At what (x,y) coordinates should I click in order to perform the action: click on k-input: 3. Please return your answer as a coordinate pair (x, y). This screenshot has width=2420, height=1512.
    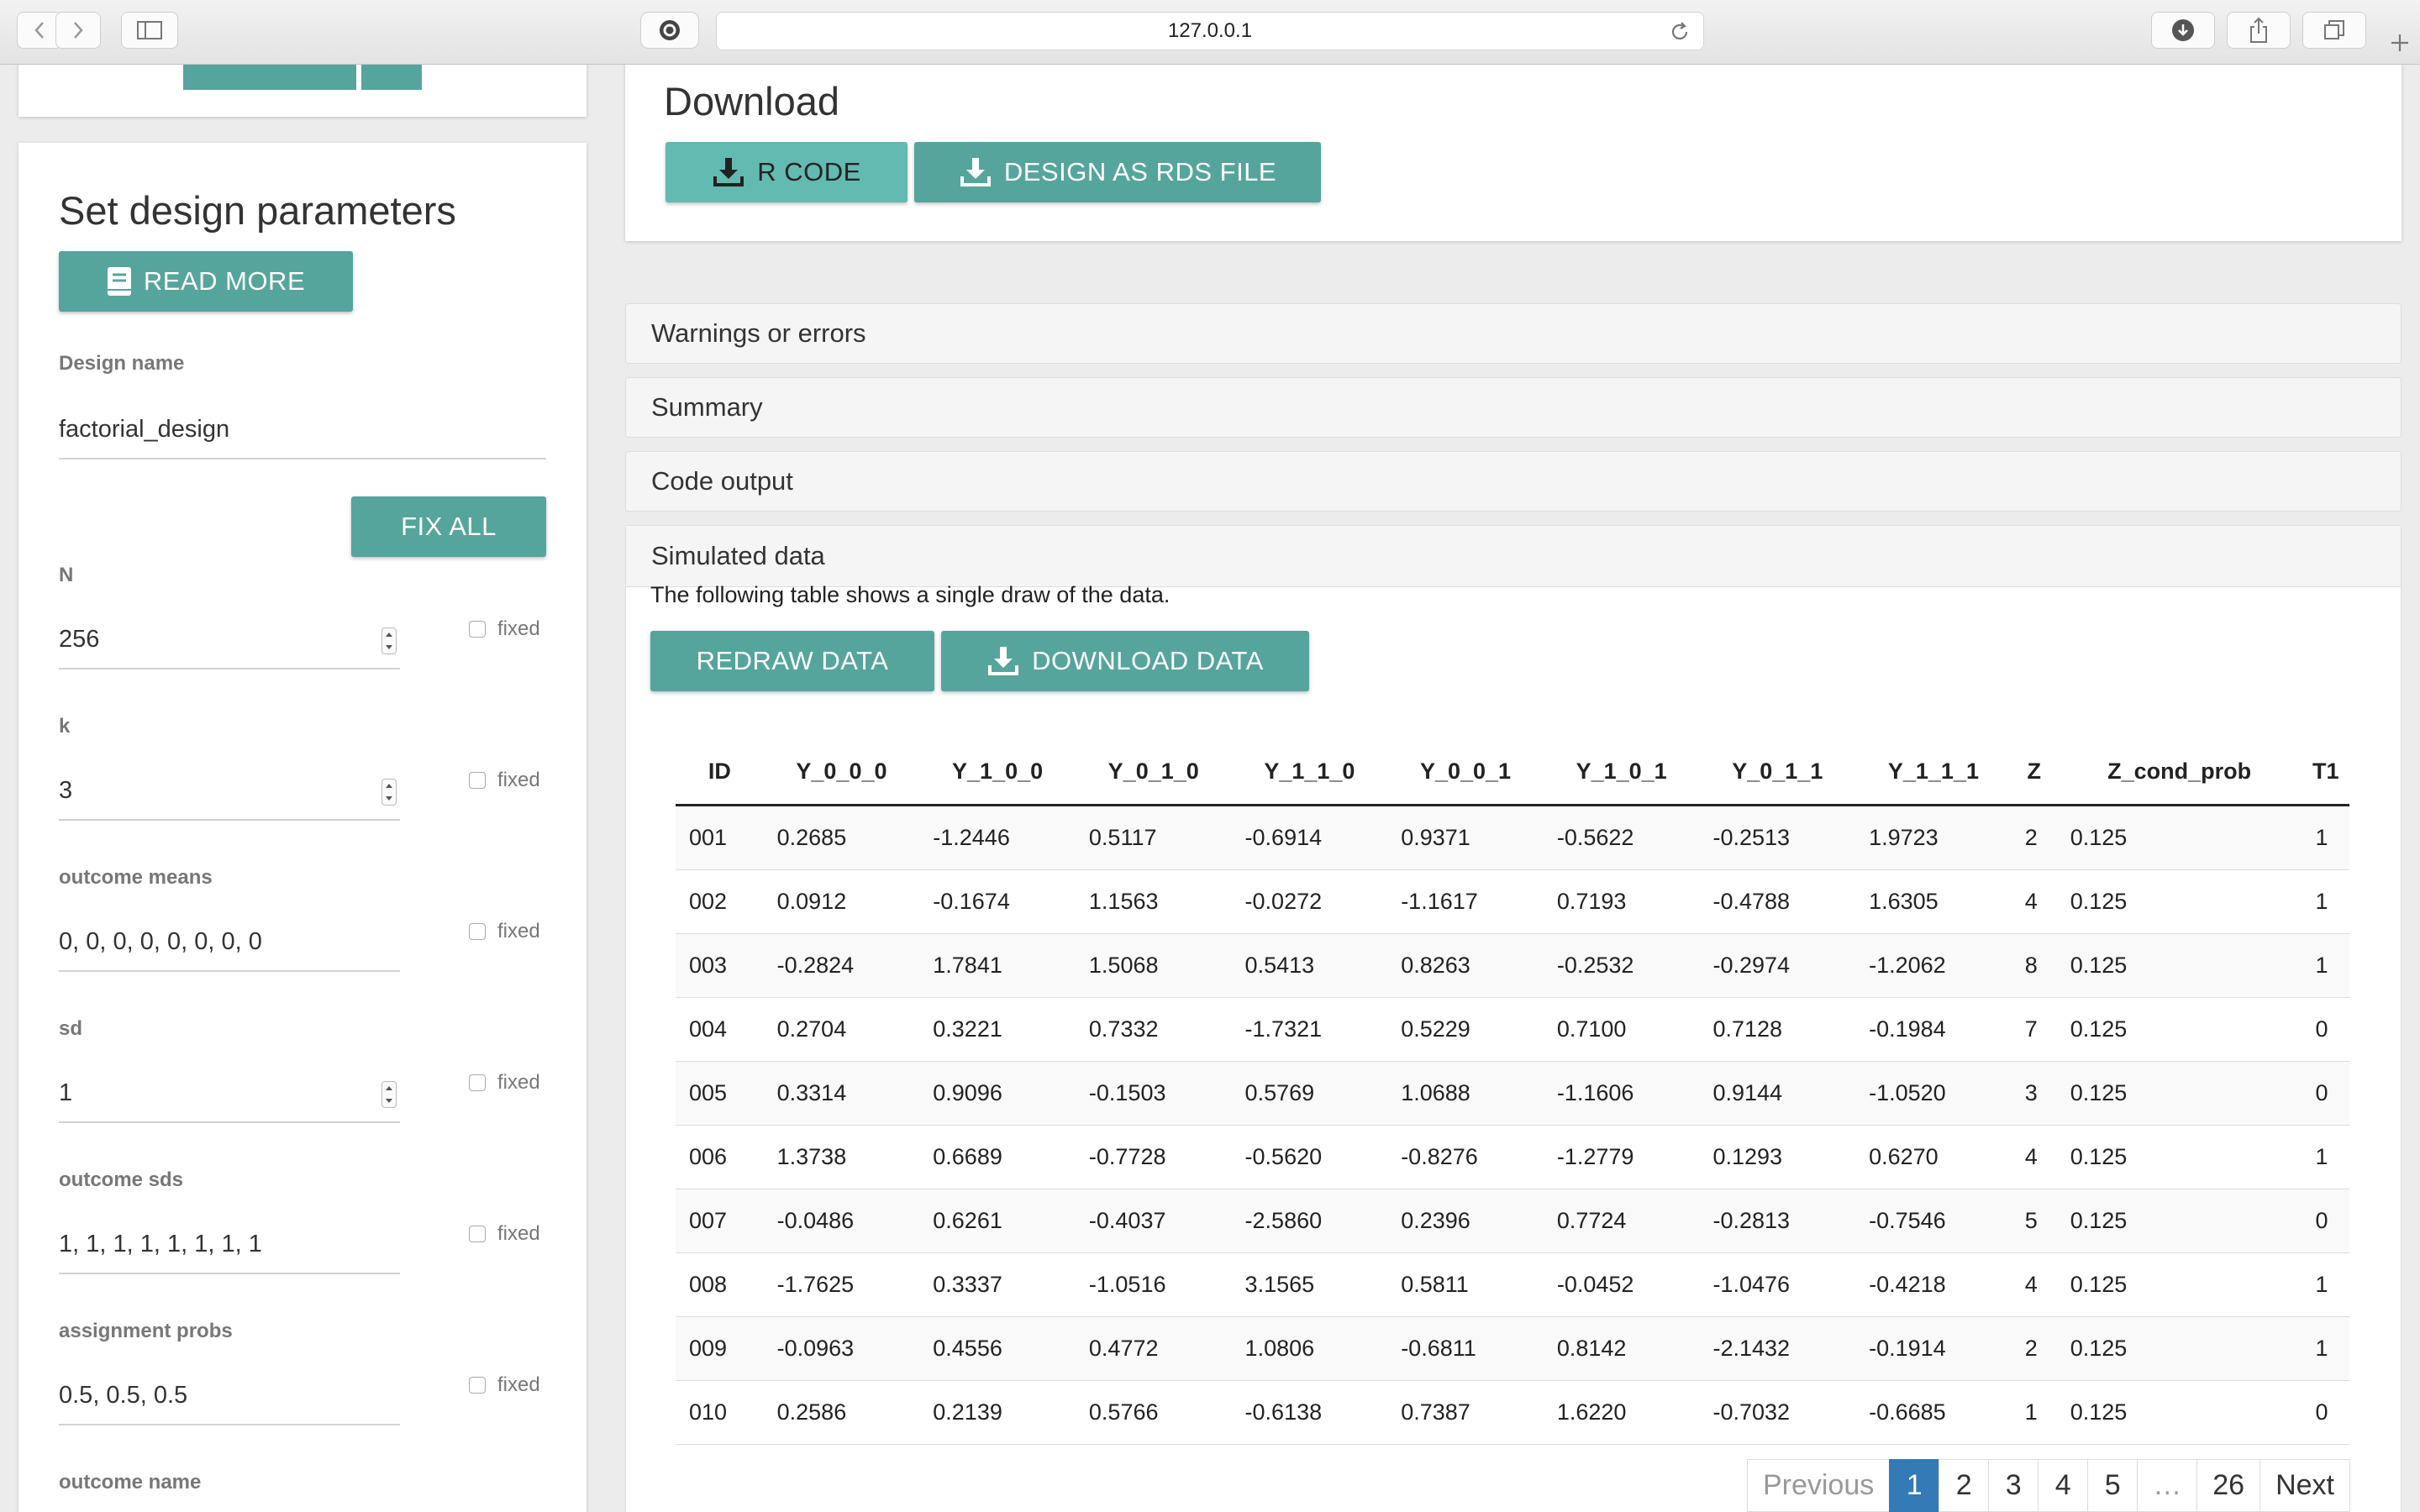
    Looking at the image, I should click on (229, 791).